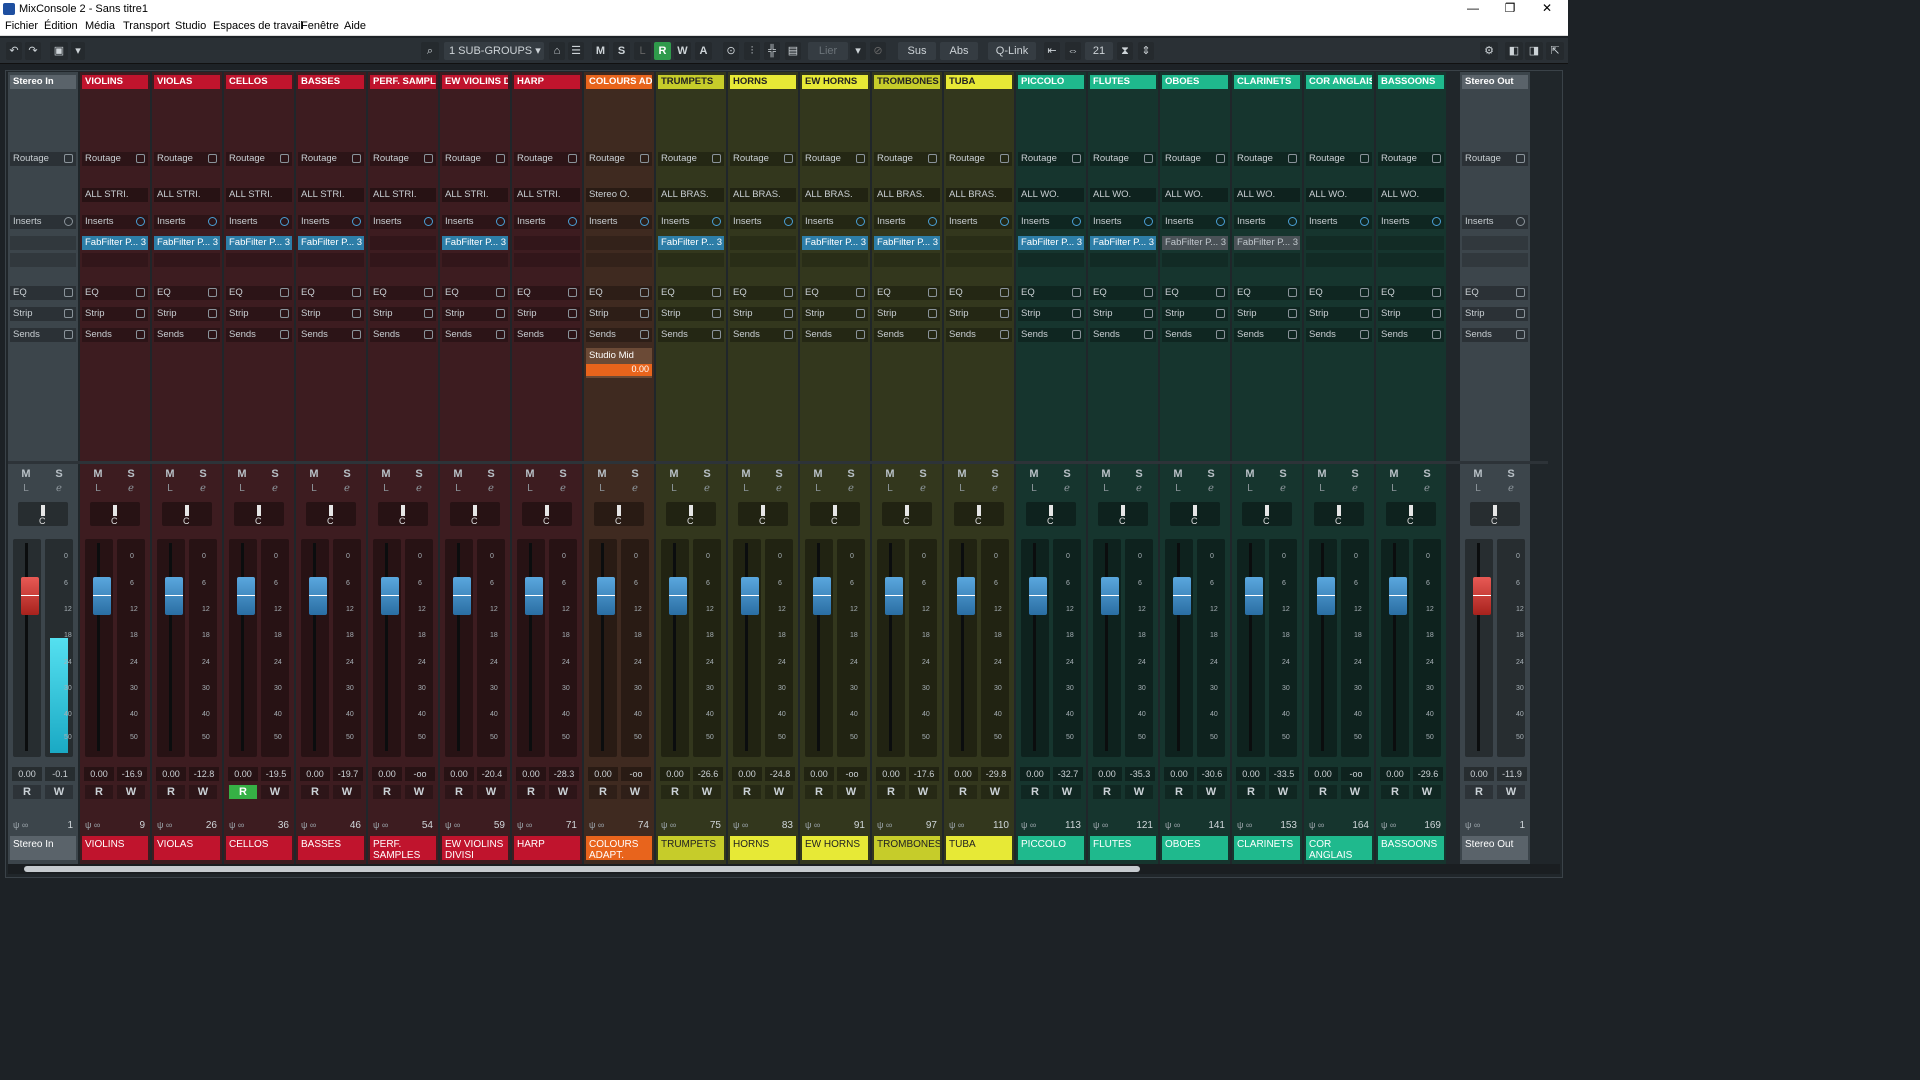  I want to click on channel-name-bottom: Stereo Out, so click(1495, 848).